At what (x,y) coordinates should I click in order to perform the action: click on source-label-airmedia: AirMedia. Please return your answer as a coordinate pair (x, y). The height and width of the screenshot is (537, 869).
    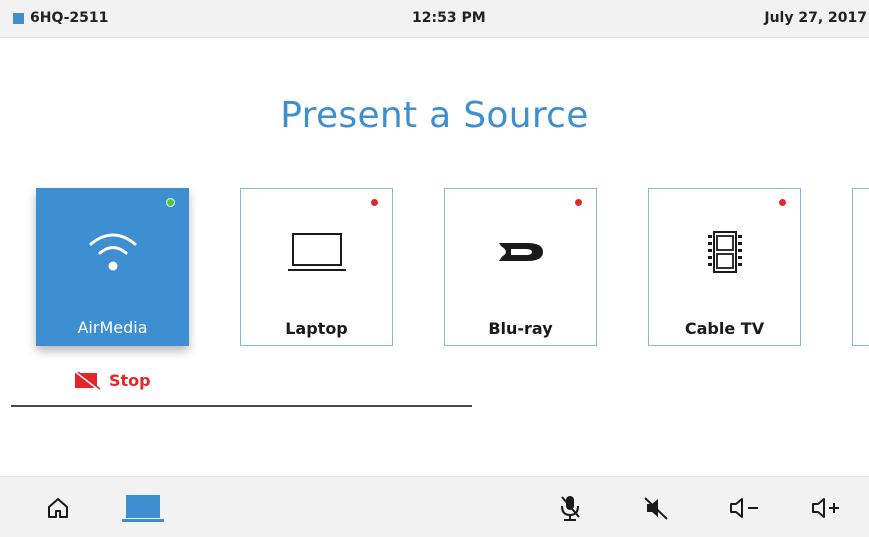
    Looking at the image, I should click on (112, 327).